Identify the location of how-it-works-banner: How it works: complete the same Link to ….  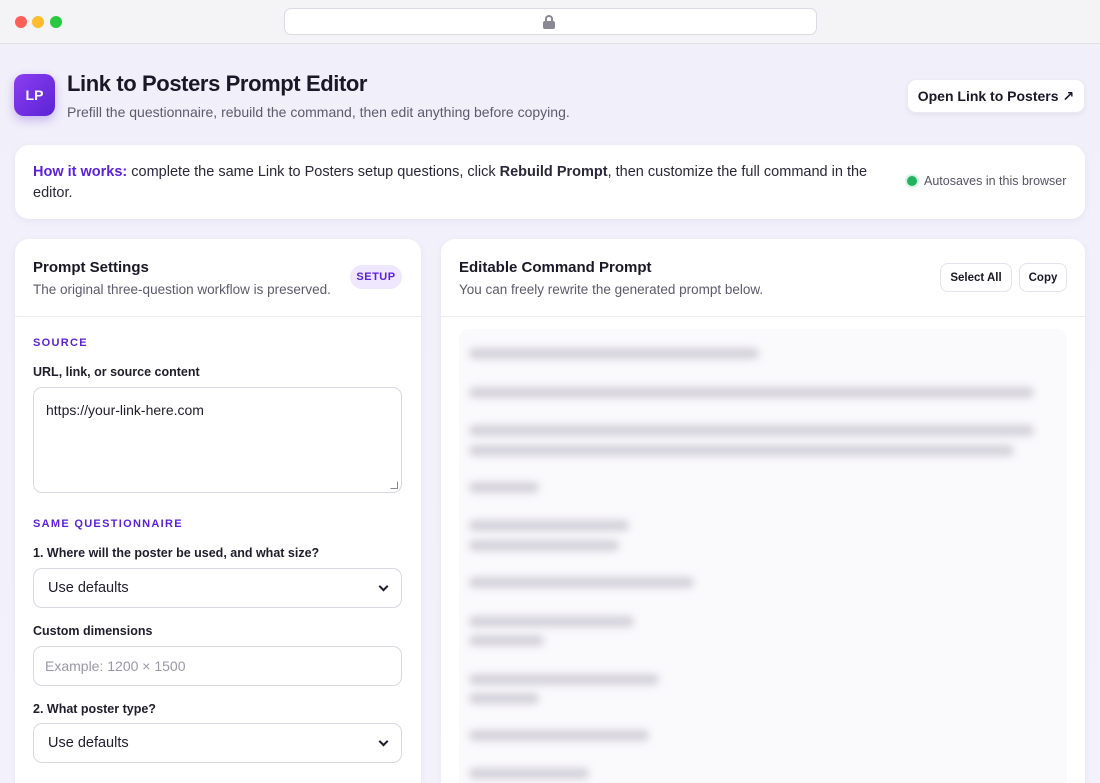
(550, 182).